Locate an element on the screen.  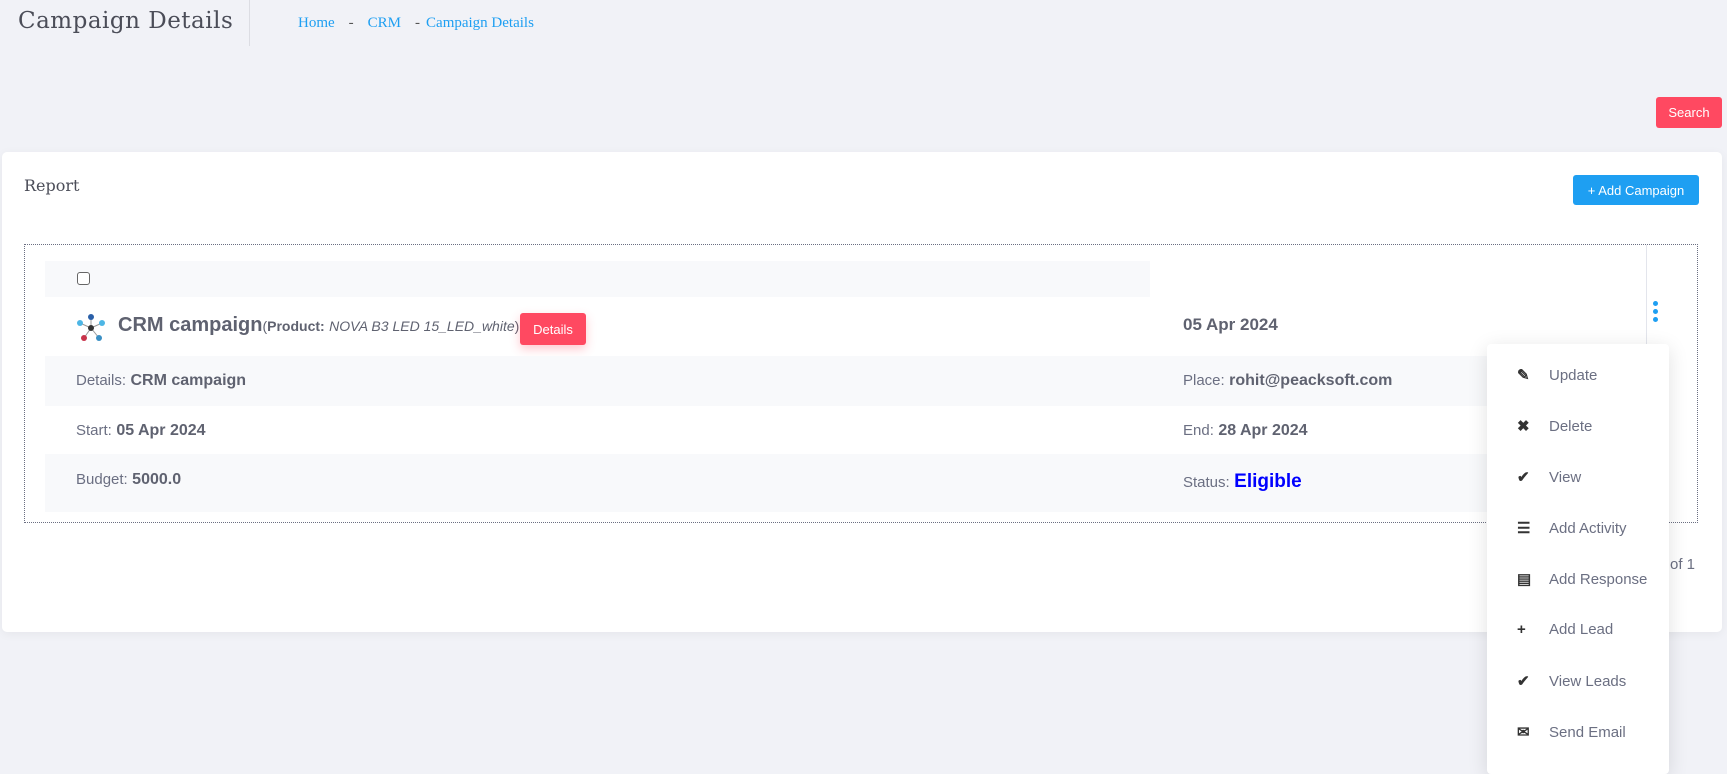
envelope-icon: ✉ is located at coordinates (1523, 732).